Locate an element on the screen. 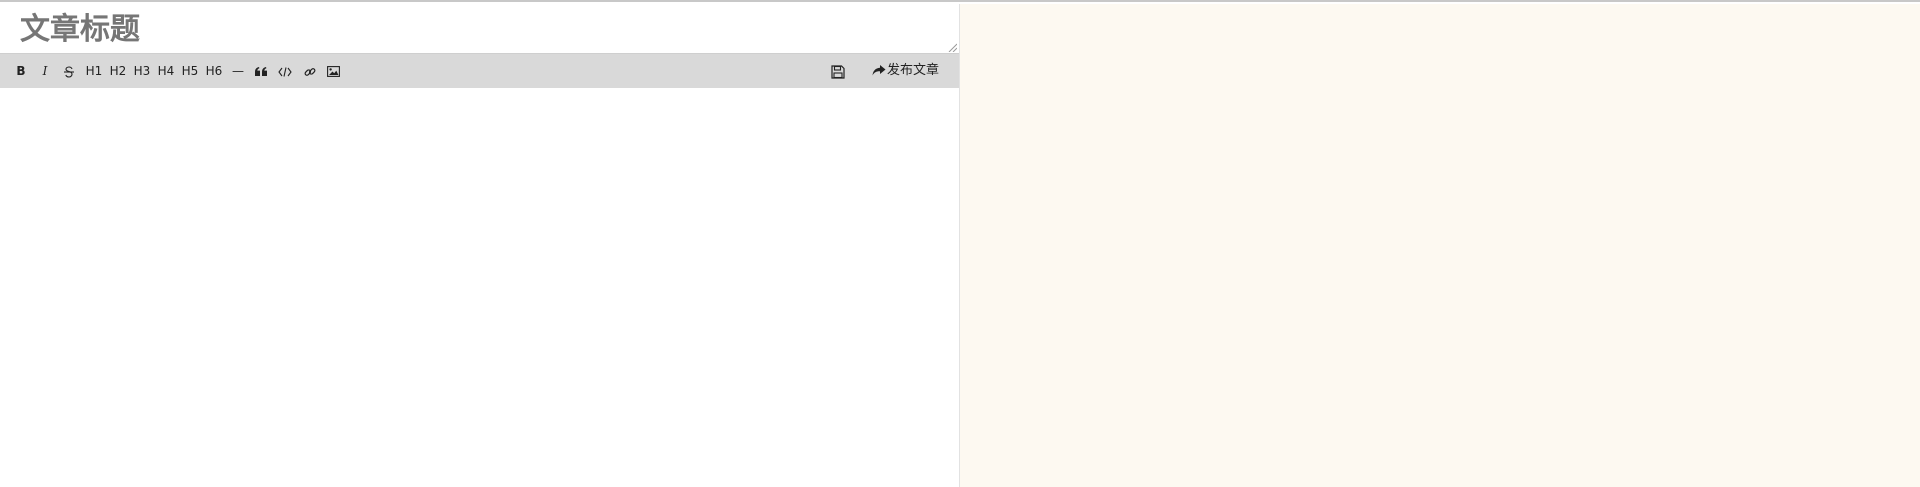 This screenshot has width=1920, height=487. image-button is located at coordinates (333, 71).